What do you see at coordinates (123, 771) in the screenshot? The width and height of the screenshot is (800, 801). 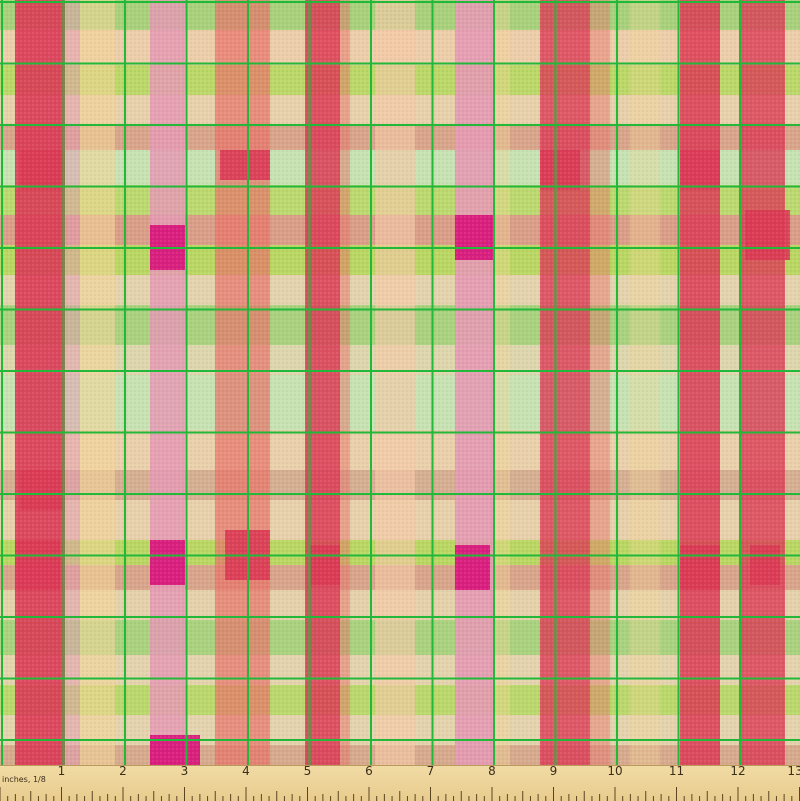 I see `ruler-number: 2` at bounding box center [123, 771].